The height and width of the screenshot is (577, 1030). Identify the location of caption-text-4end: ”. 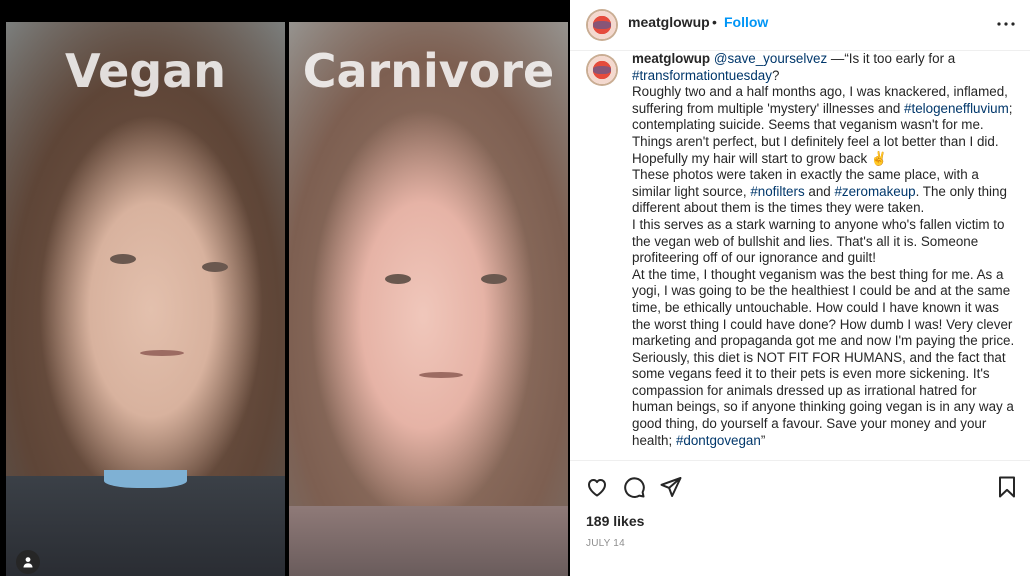
(763, 440).